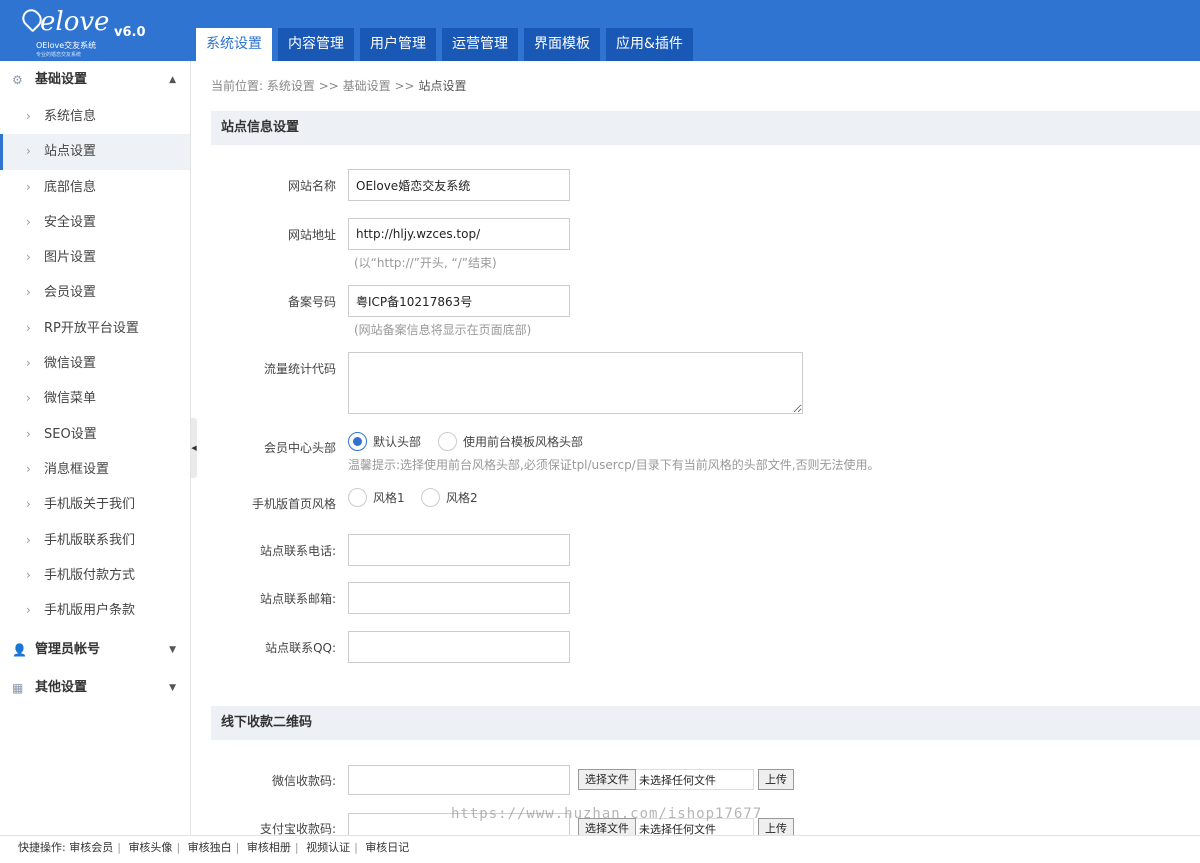 The width and height of the screenshot is (1200, 863). Describe the element at coordinates (389, 498) in the screenshot. I see `radio-label: 风格1` at that location.